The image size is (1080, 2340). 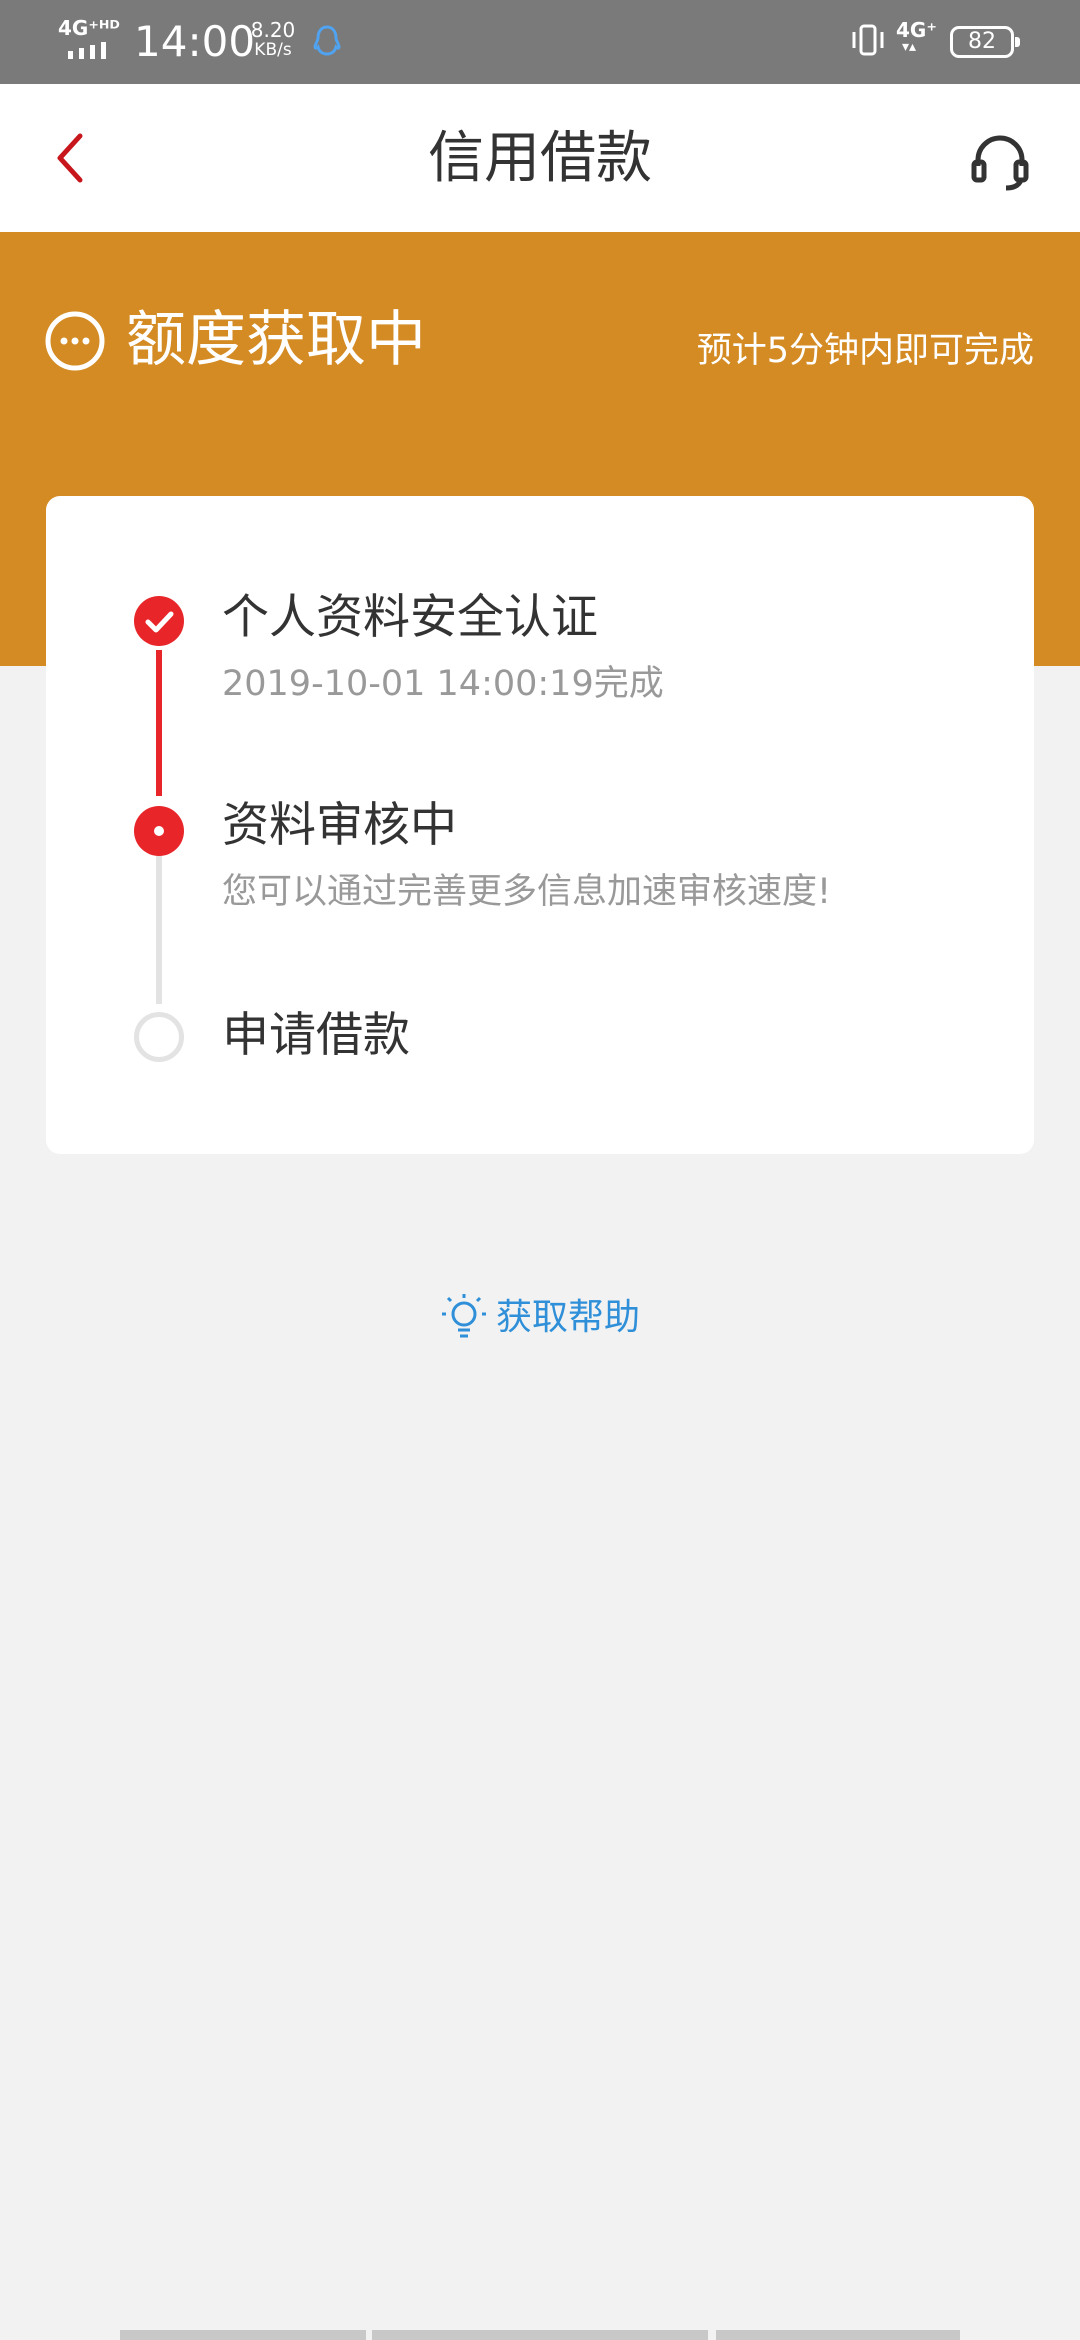 What do you see at coordinates (273, 50) in the screenshot?
I see `network-speed-unit: KB/s` at bounding box center [273, 50].